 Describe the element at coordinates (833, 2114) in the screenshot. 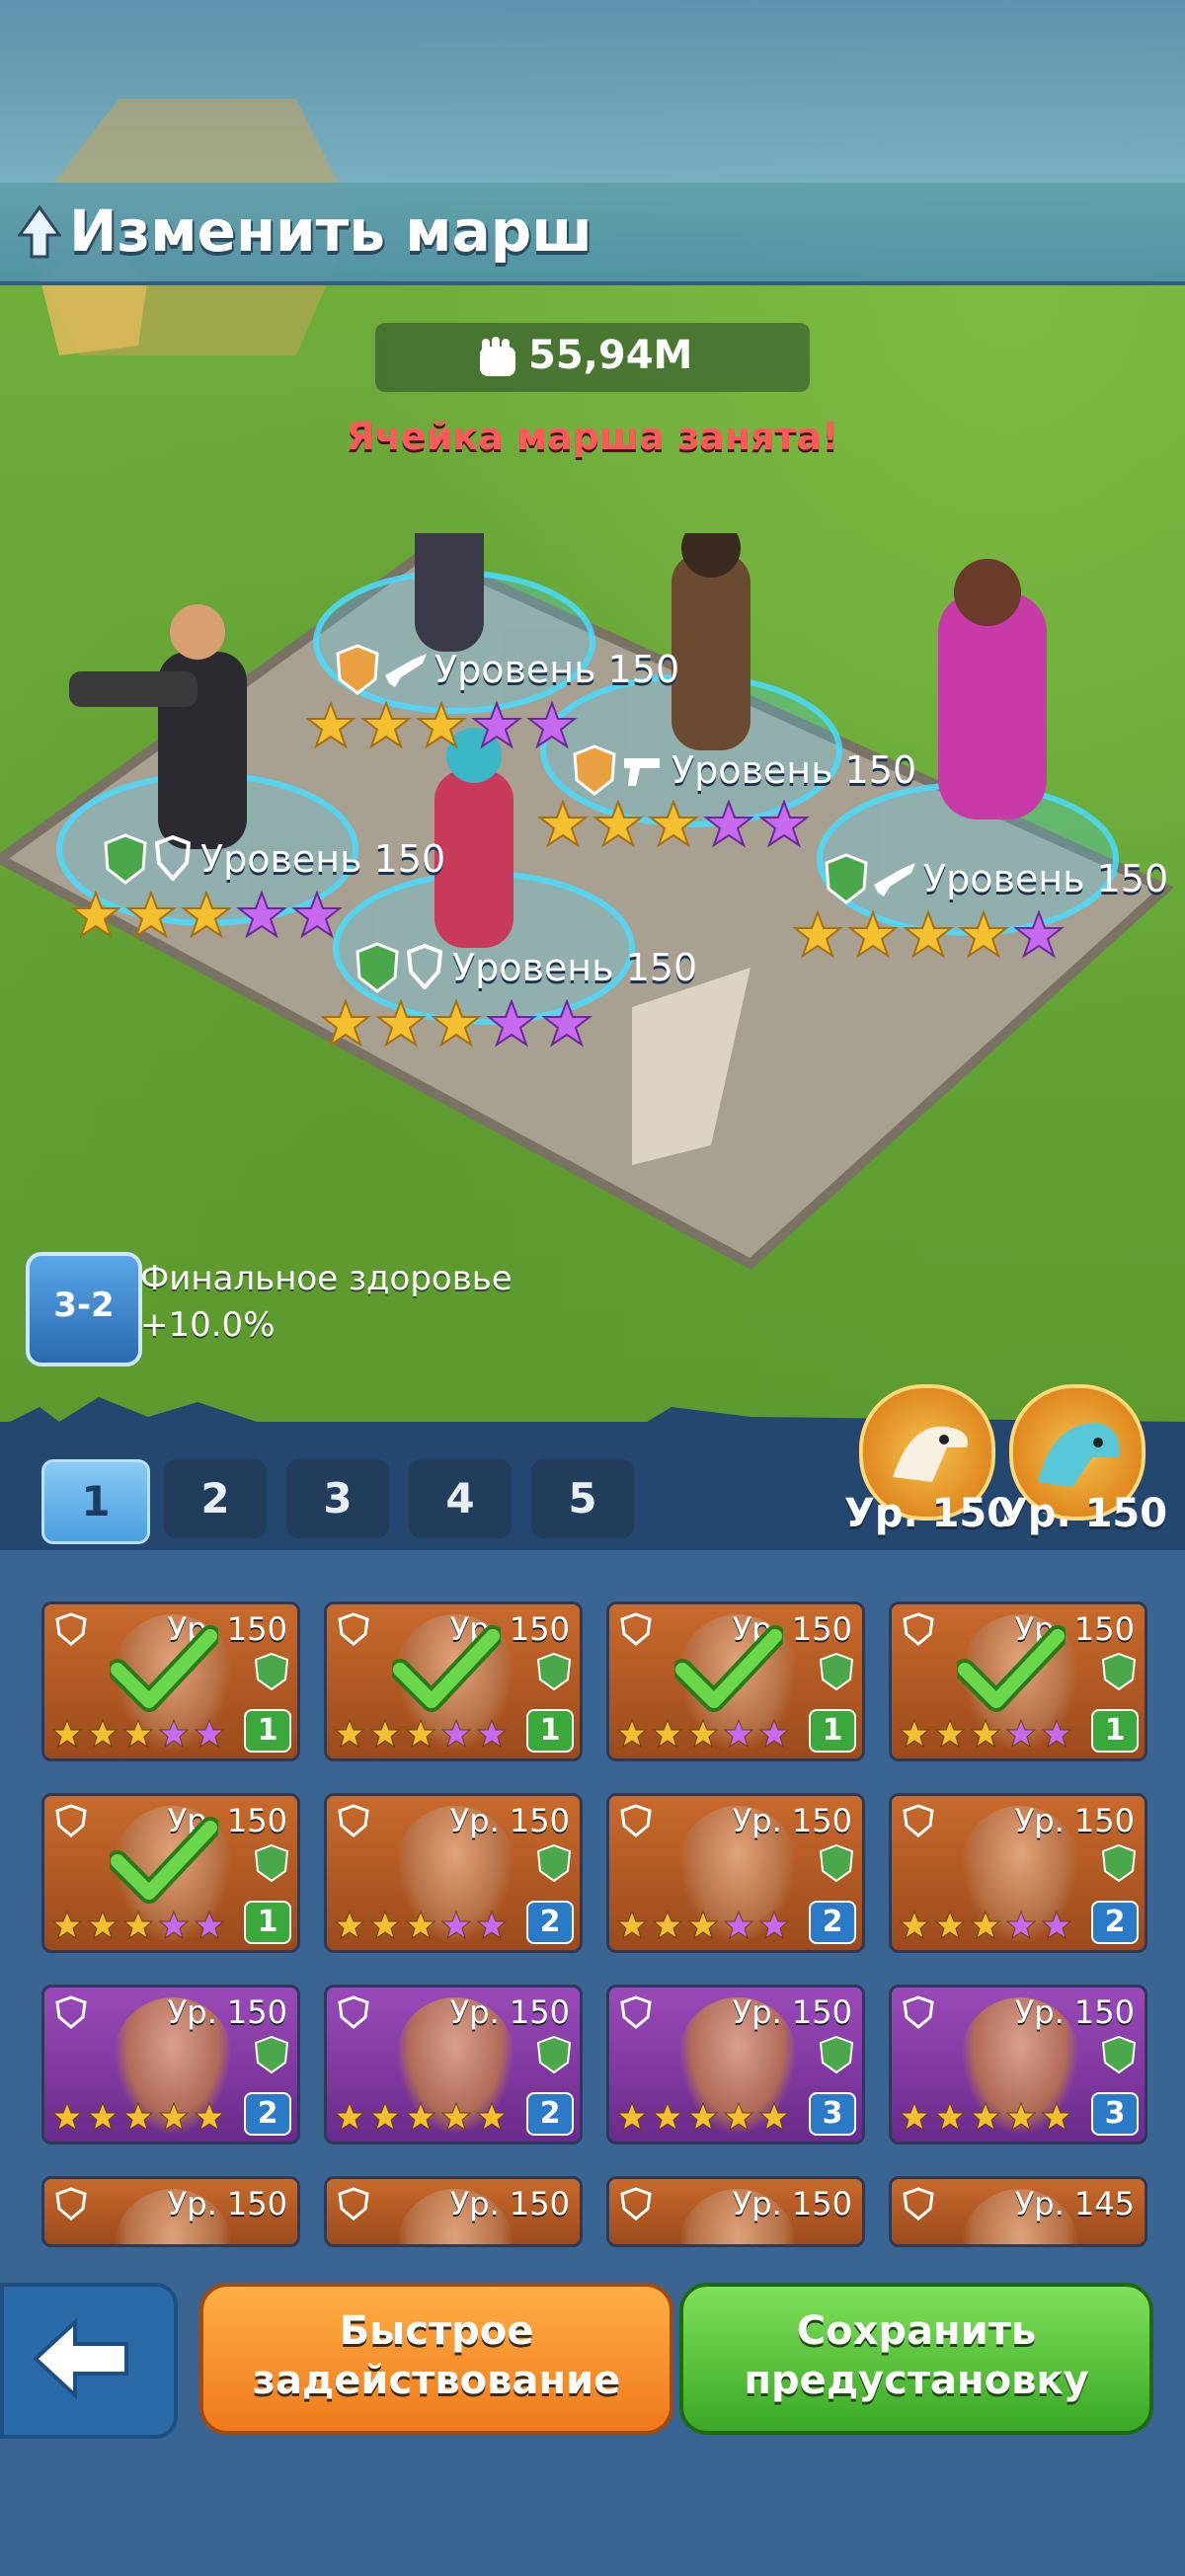

I see `hero-card-count: 3` at that location.